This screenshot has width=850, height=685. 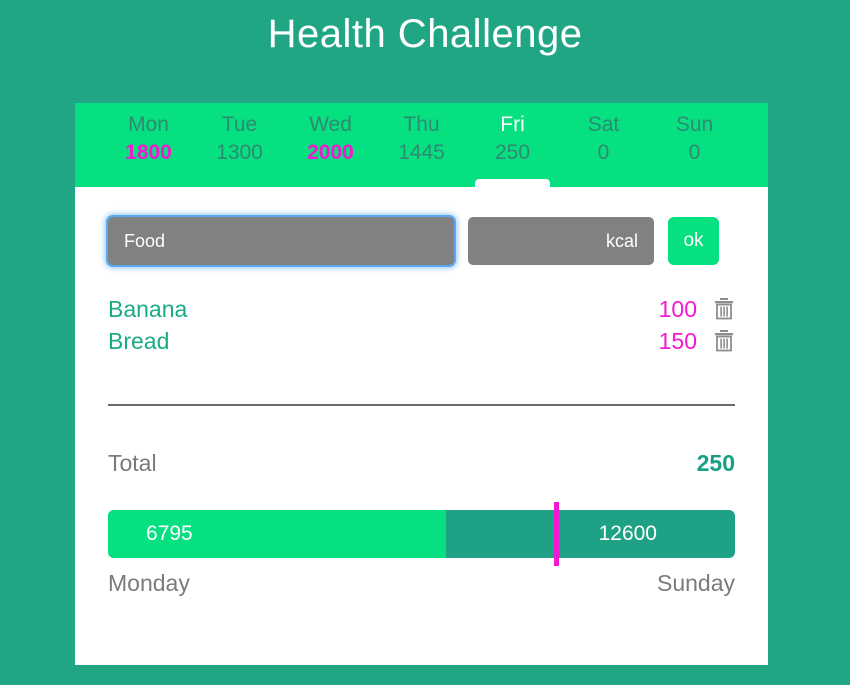 What do you see at coordinates (421, 405) in the screenshot?
I see `section-divider` at bounding box center [421, 405].